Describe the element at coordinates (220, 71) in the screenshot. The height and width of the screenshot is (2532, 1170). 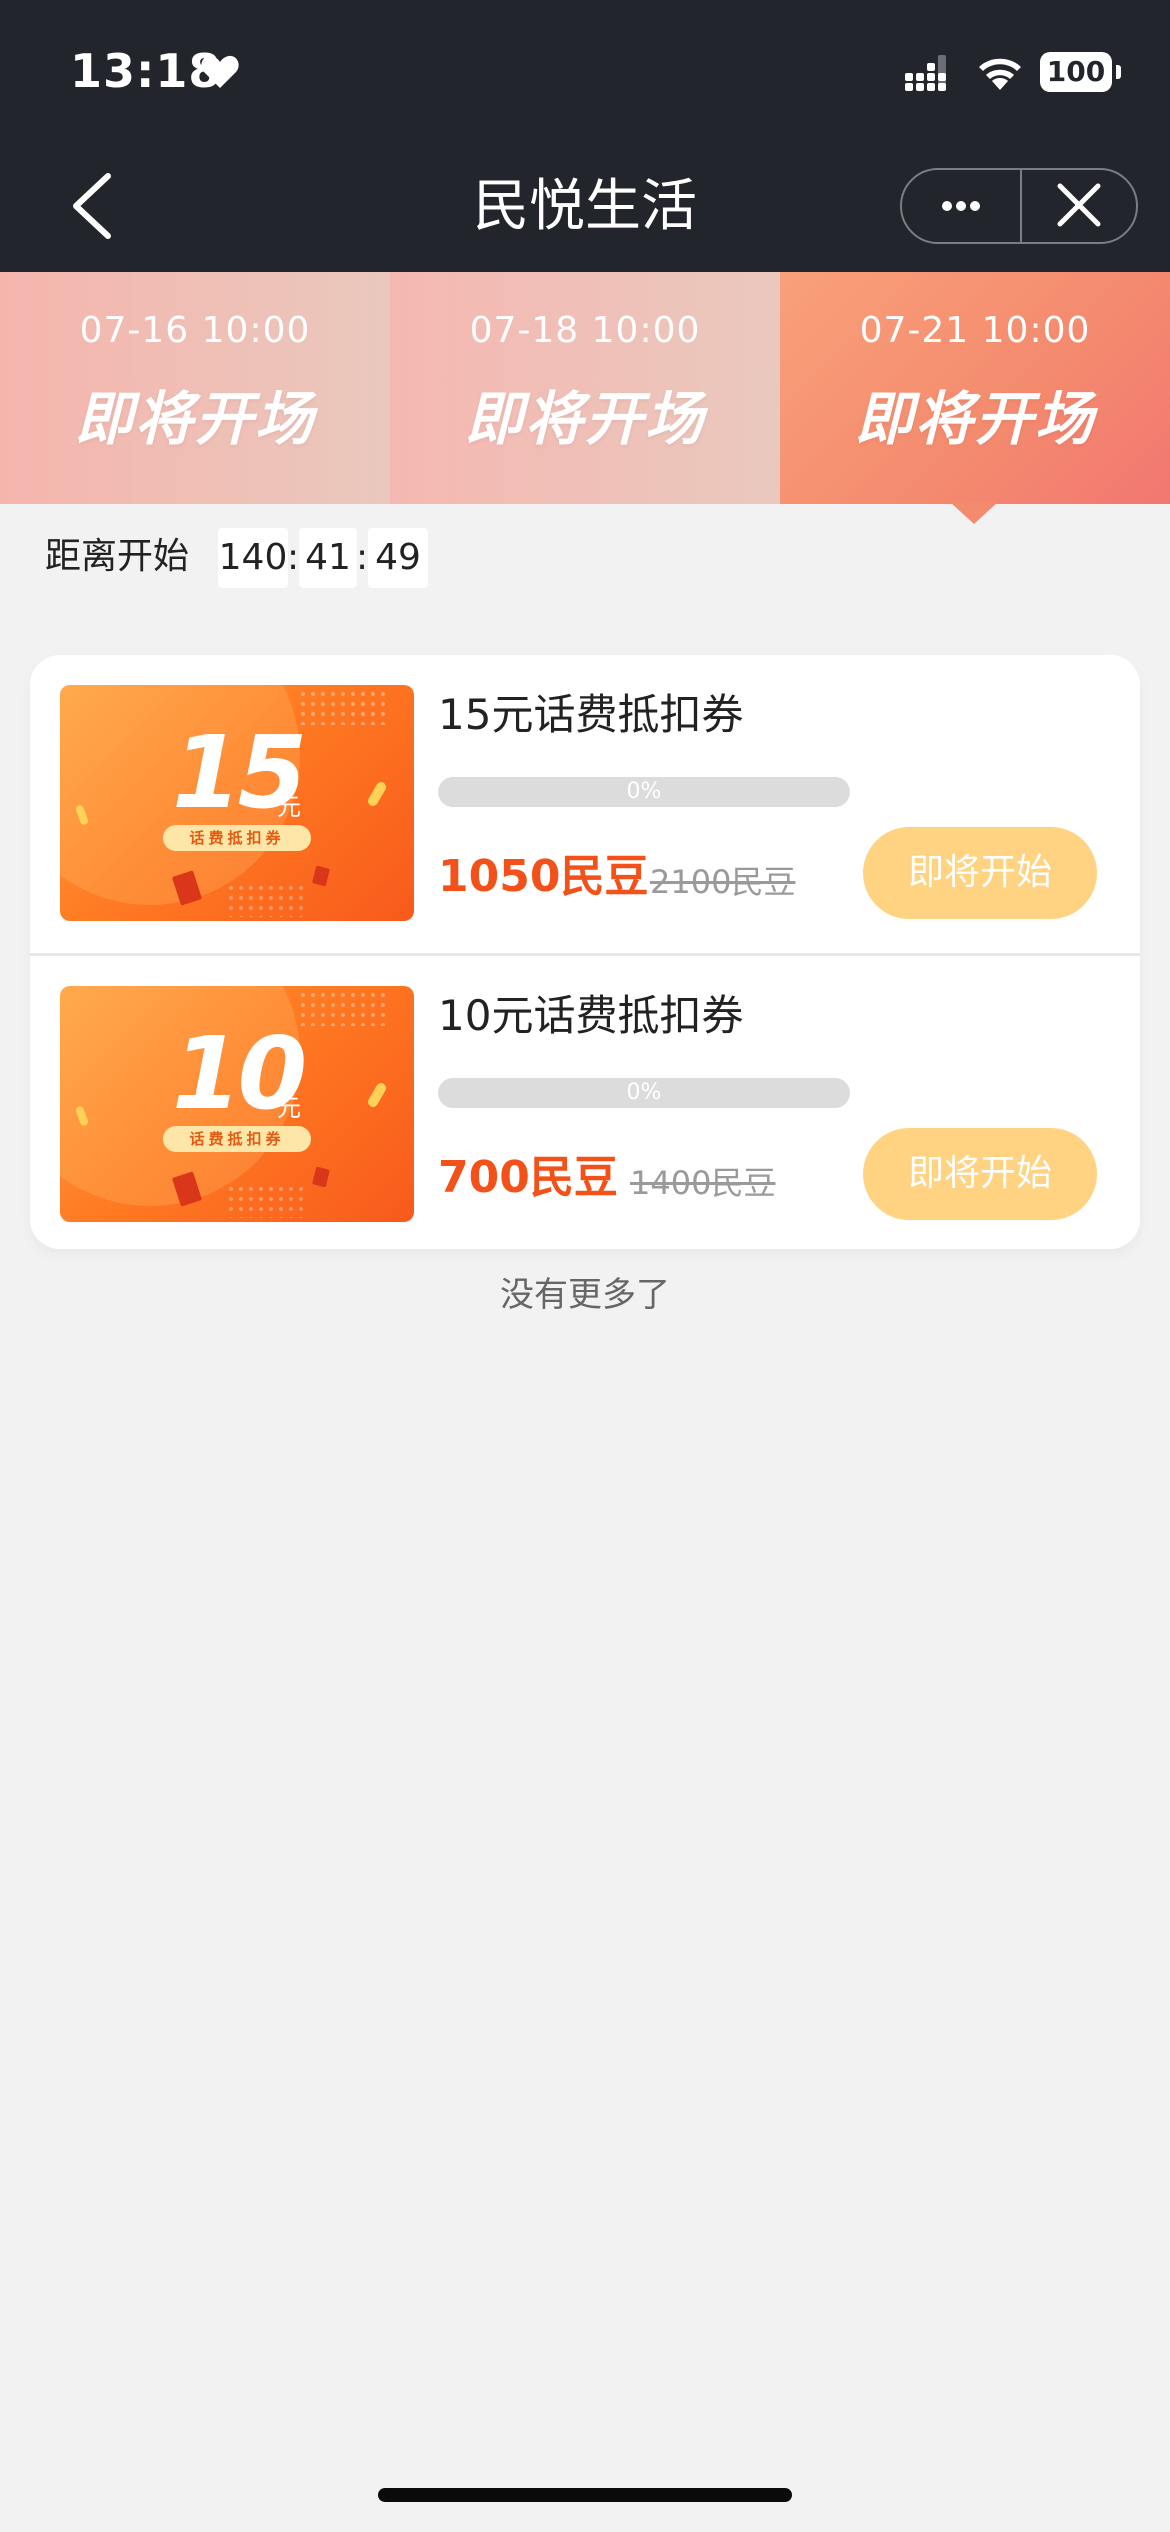
I see `heart-icon` at that location.